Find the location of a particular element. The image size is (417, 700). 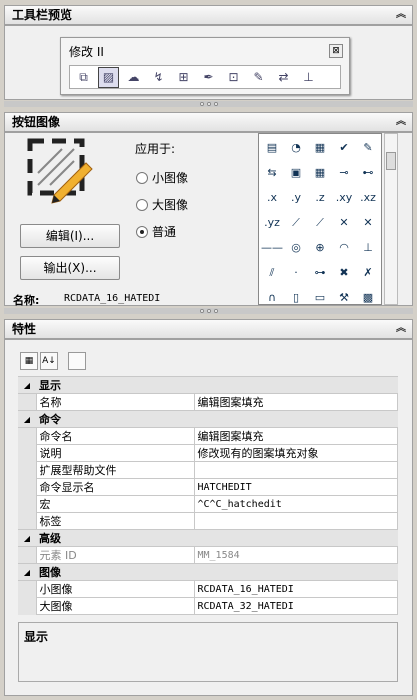

property-row: 名称 编辑图案填充 is located at coordinates (208, 402).